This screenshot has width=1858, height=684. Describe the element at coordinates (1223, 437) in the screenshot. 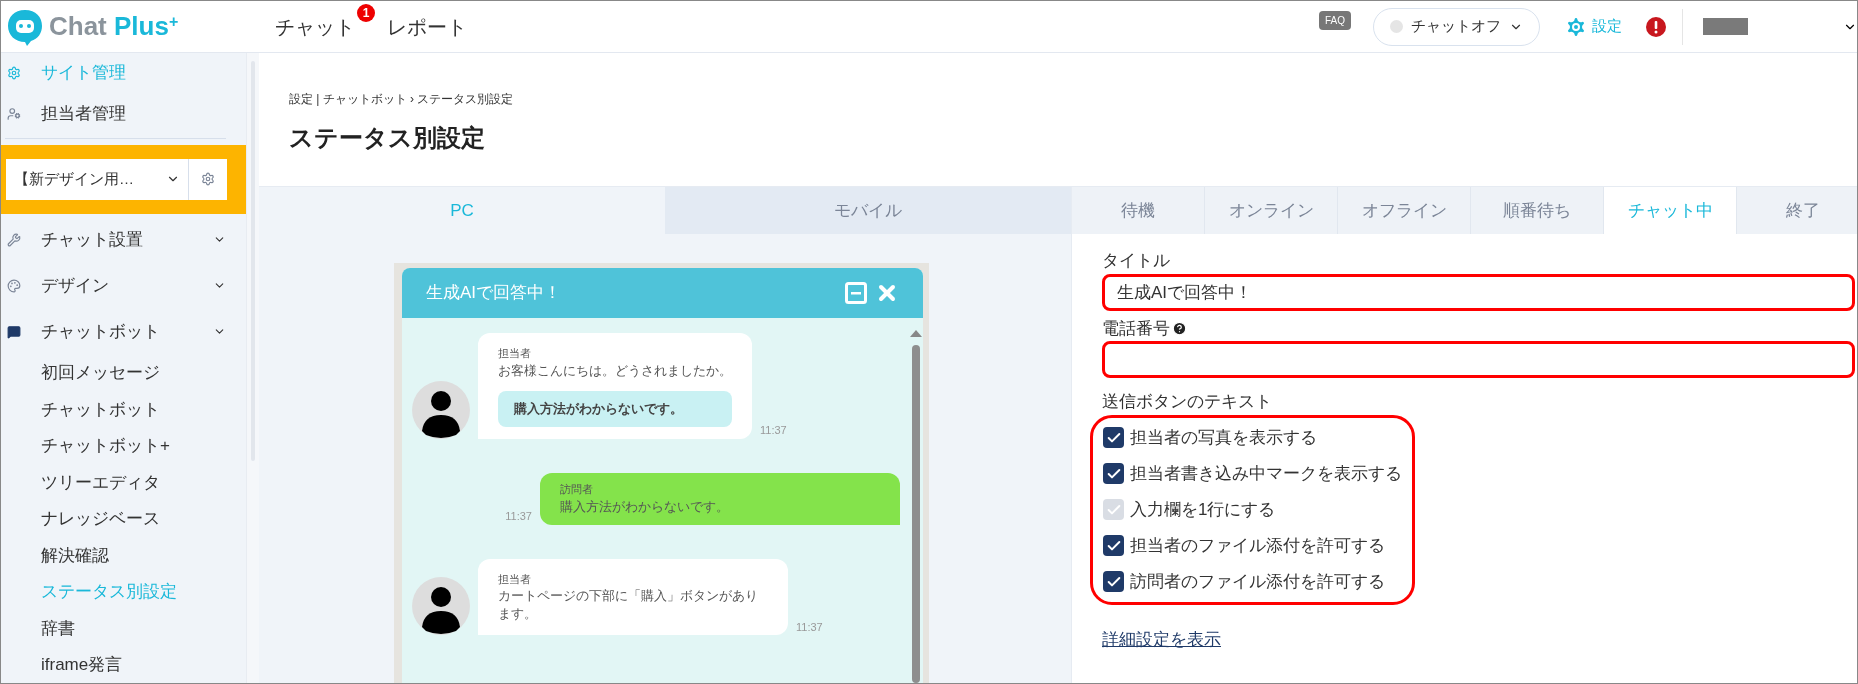

I see `checkbox-label: 担当者の写真を表示する` at that location.